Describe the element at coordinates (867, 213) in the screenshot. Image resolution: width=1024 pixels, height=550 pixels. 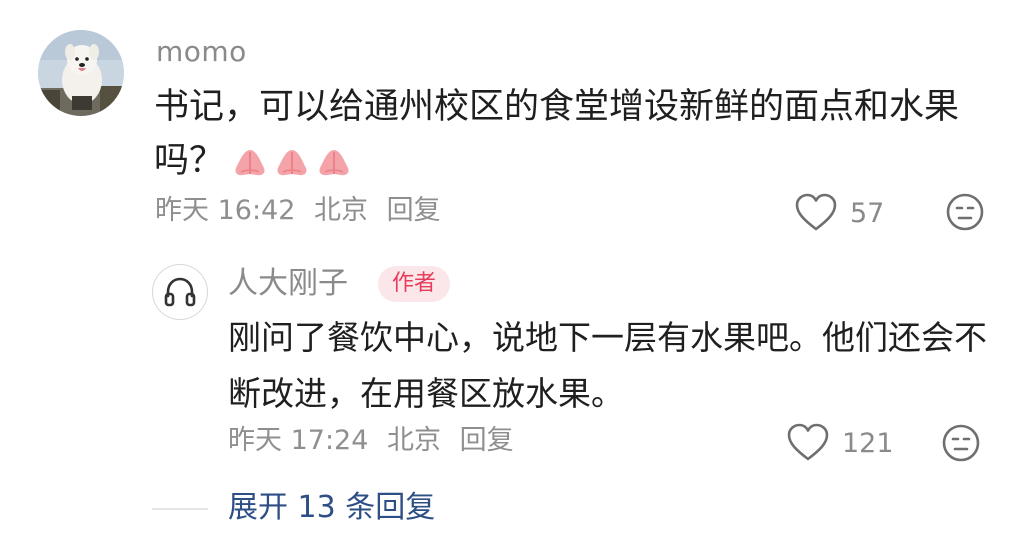
I see `like-count: 57` at that location.